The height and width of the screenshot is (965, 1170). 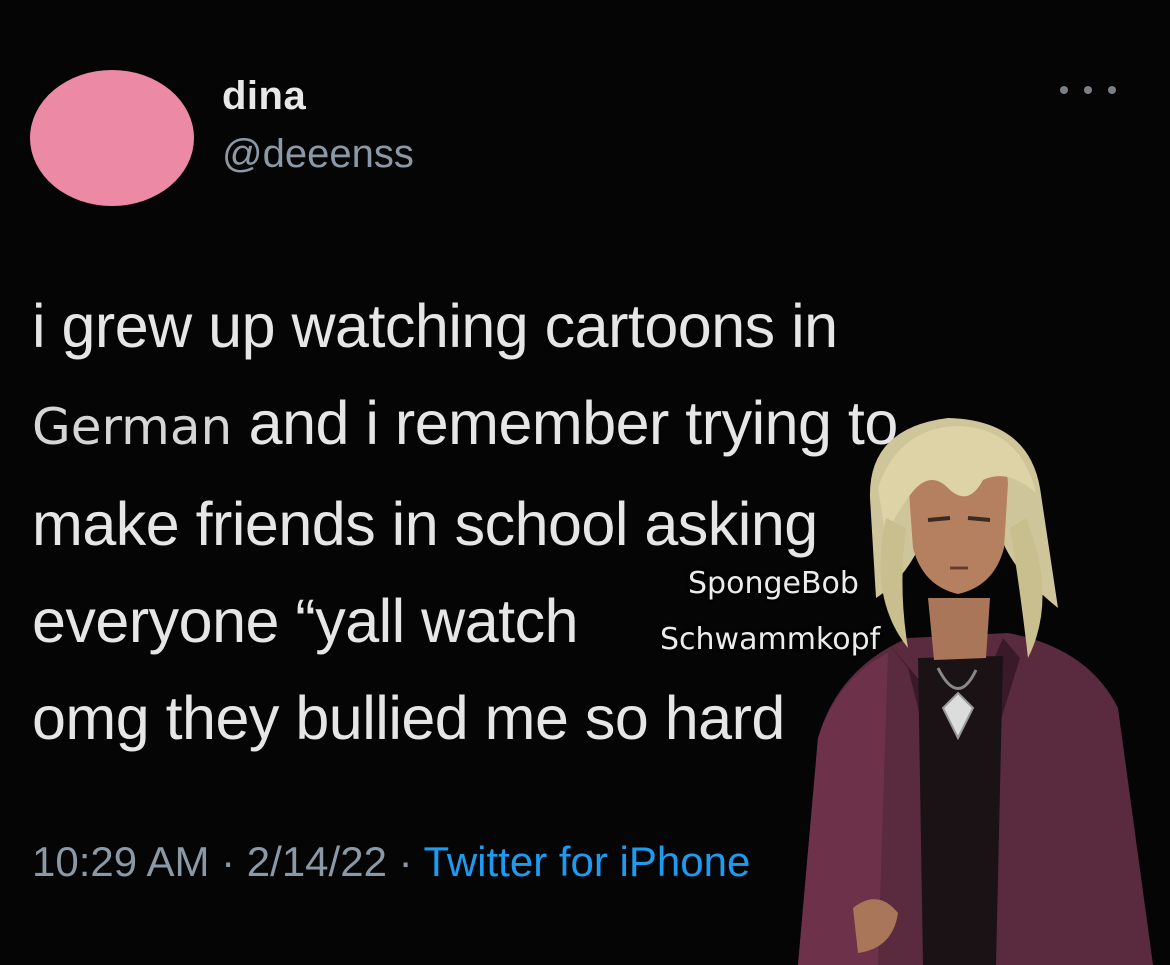 What do you see at coordinates (391, 861) in the screenshot?
I see `tweet-metadata: 10:29 AM · 2/14/22 · Twitter for iPhone` at bounding box center [391, 861].